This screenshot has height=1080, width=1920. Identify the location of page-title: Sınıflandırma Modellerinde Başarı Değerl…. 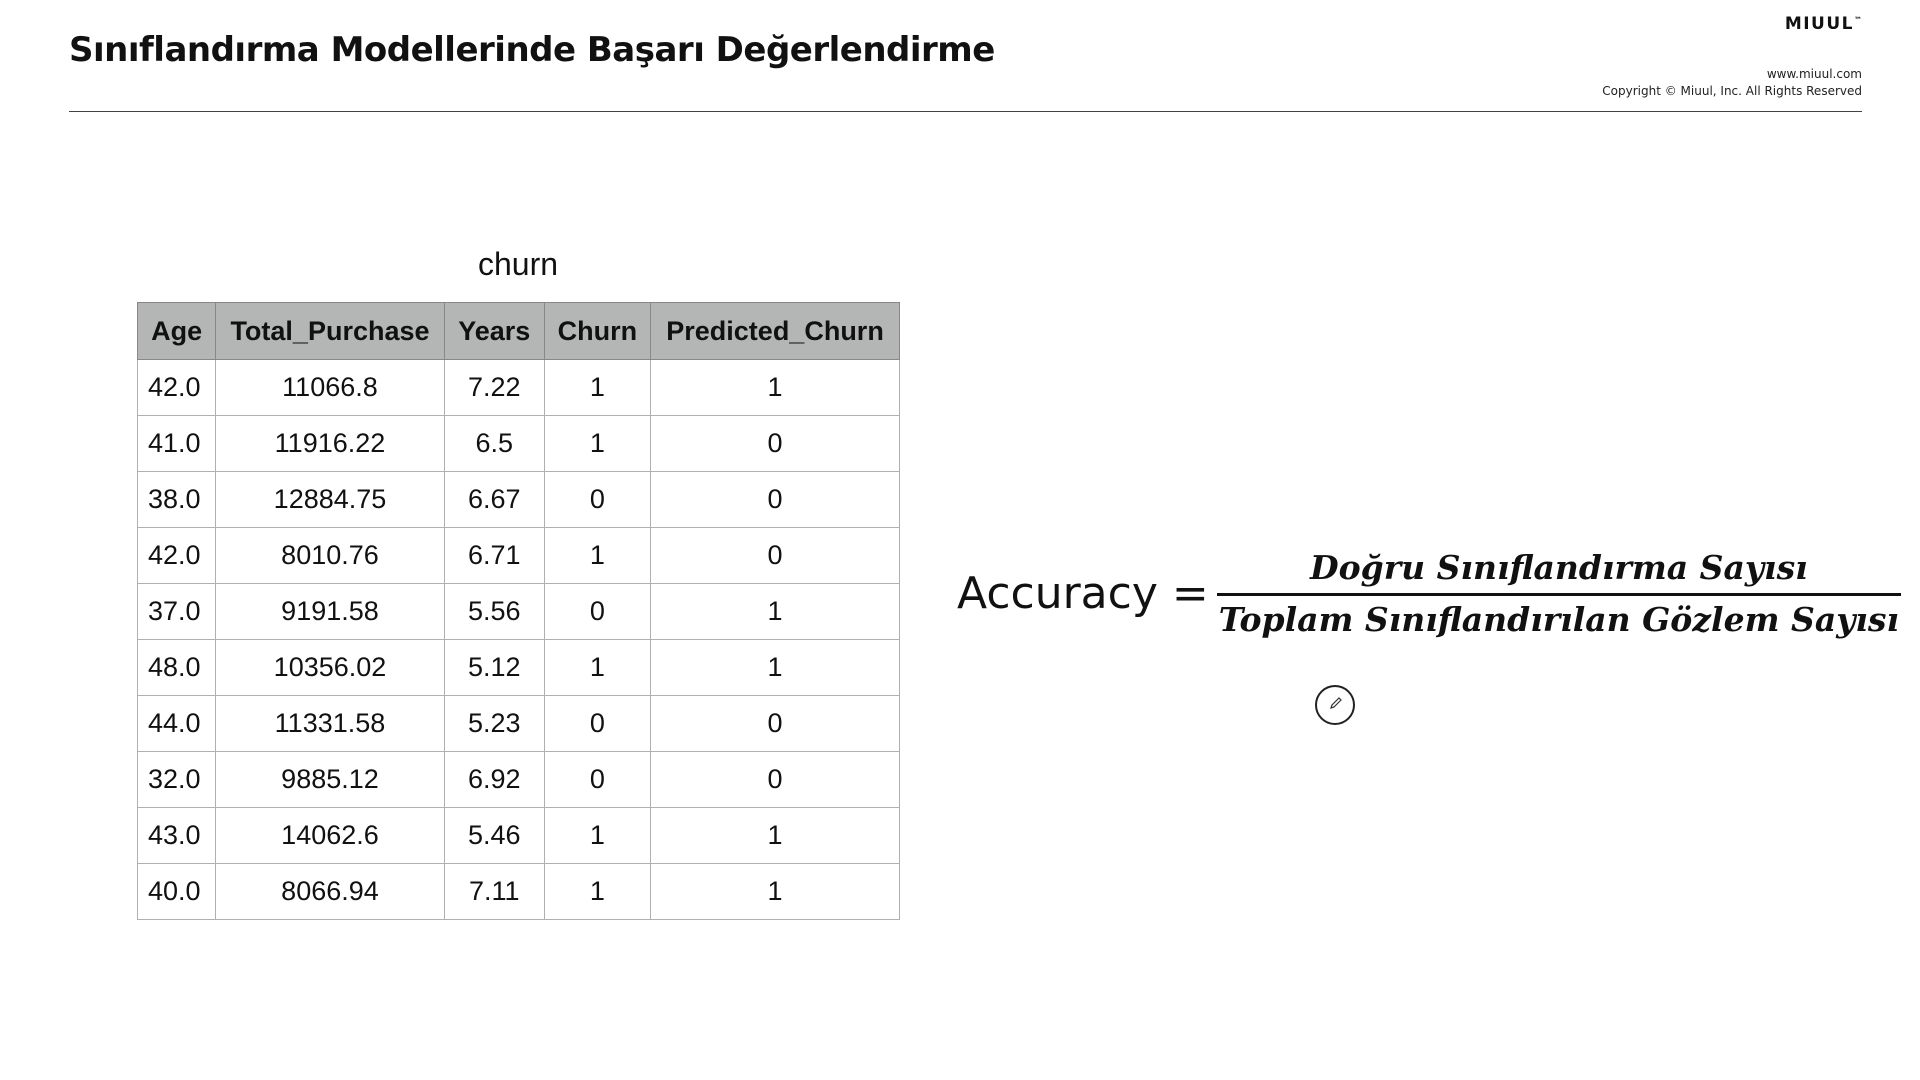
(532, 50).